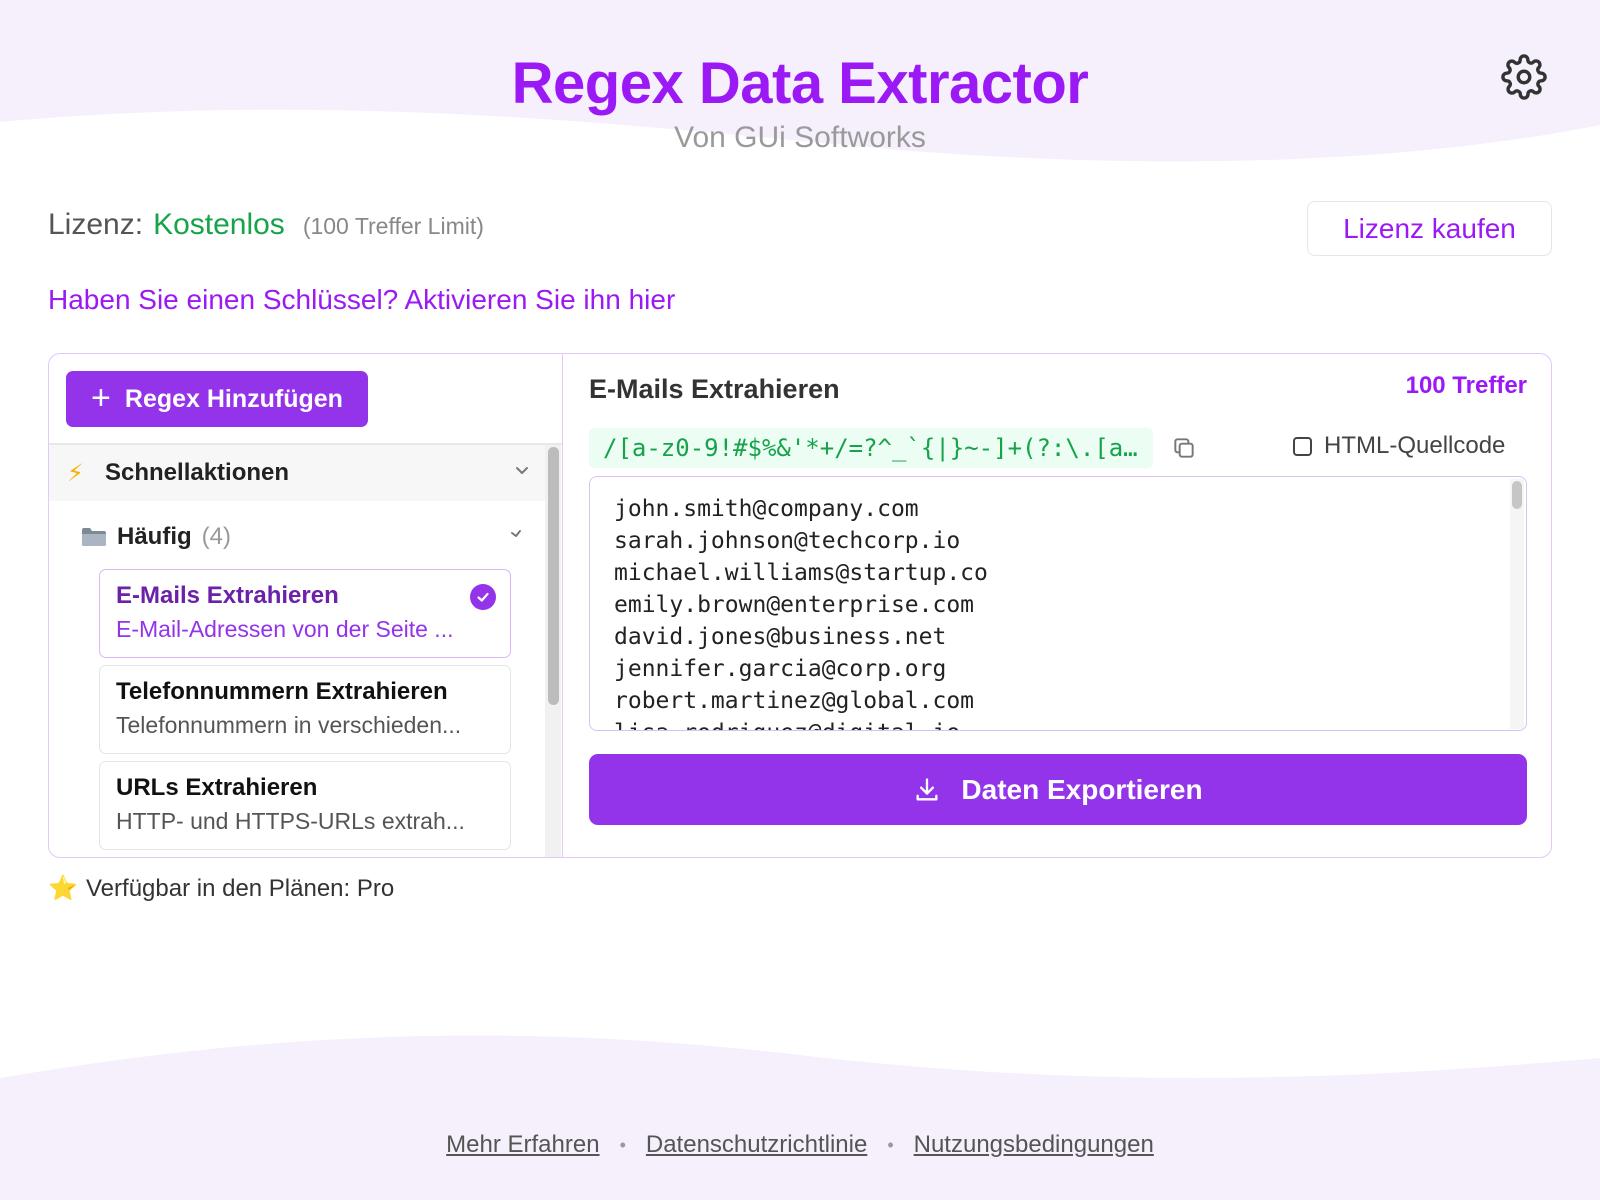  I want to click on license-value: Kostenlos, so click(219, 224).